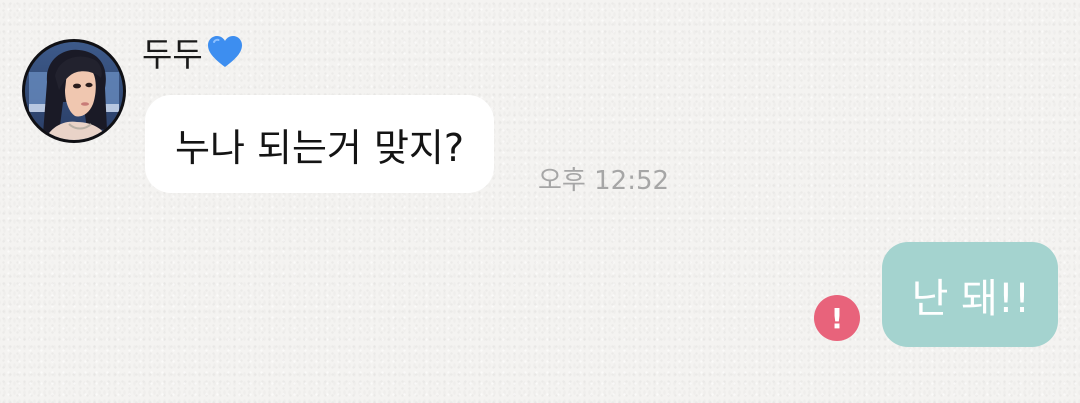  I want to click on avatar-image, so click(74, 91).